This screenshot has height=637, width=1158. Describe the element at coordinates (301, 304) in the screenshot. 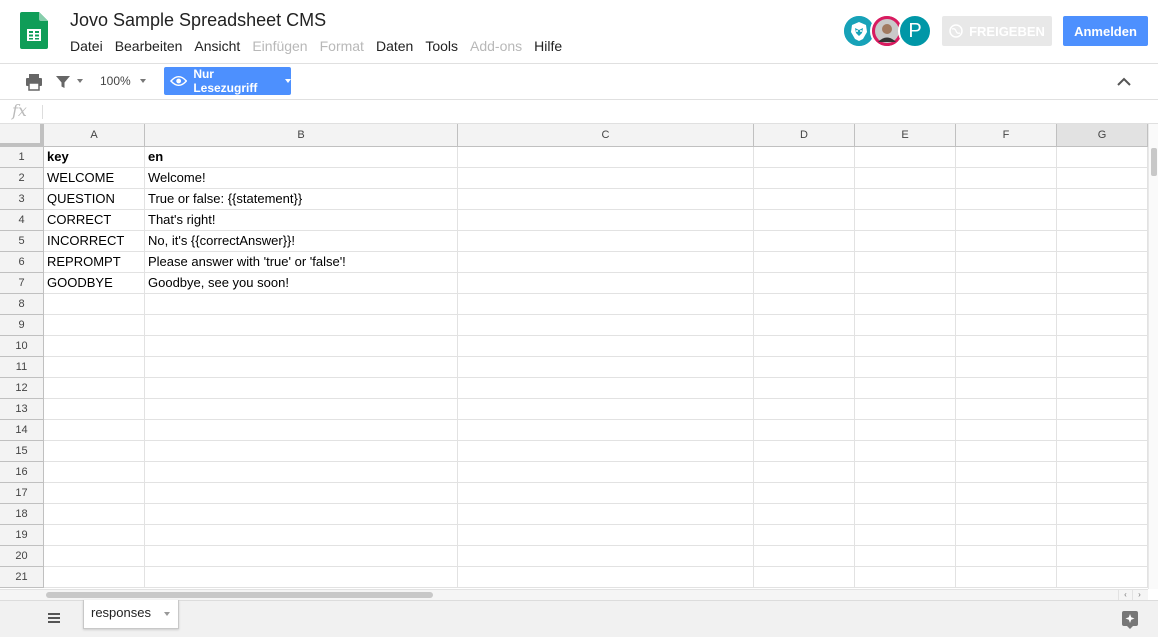

I see `cell-b8` at that location.